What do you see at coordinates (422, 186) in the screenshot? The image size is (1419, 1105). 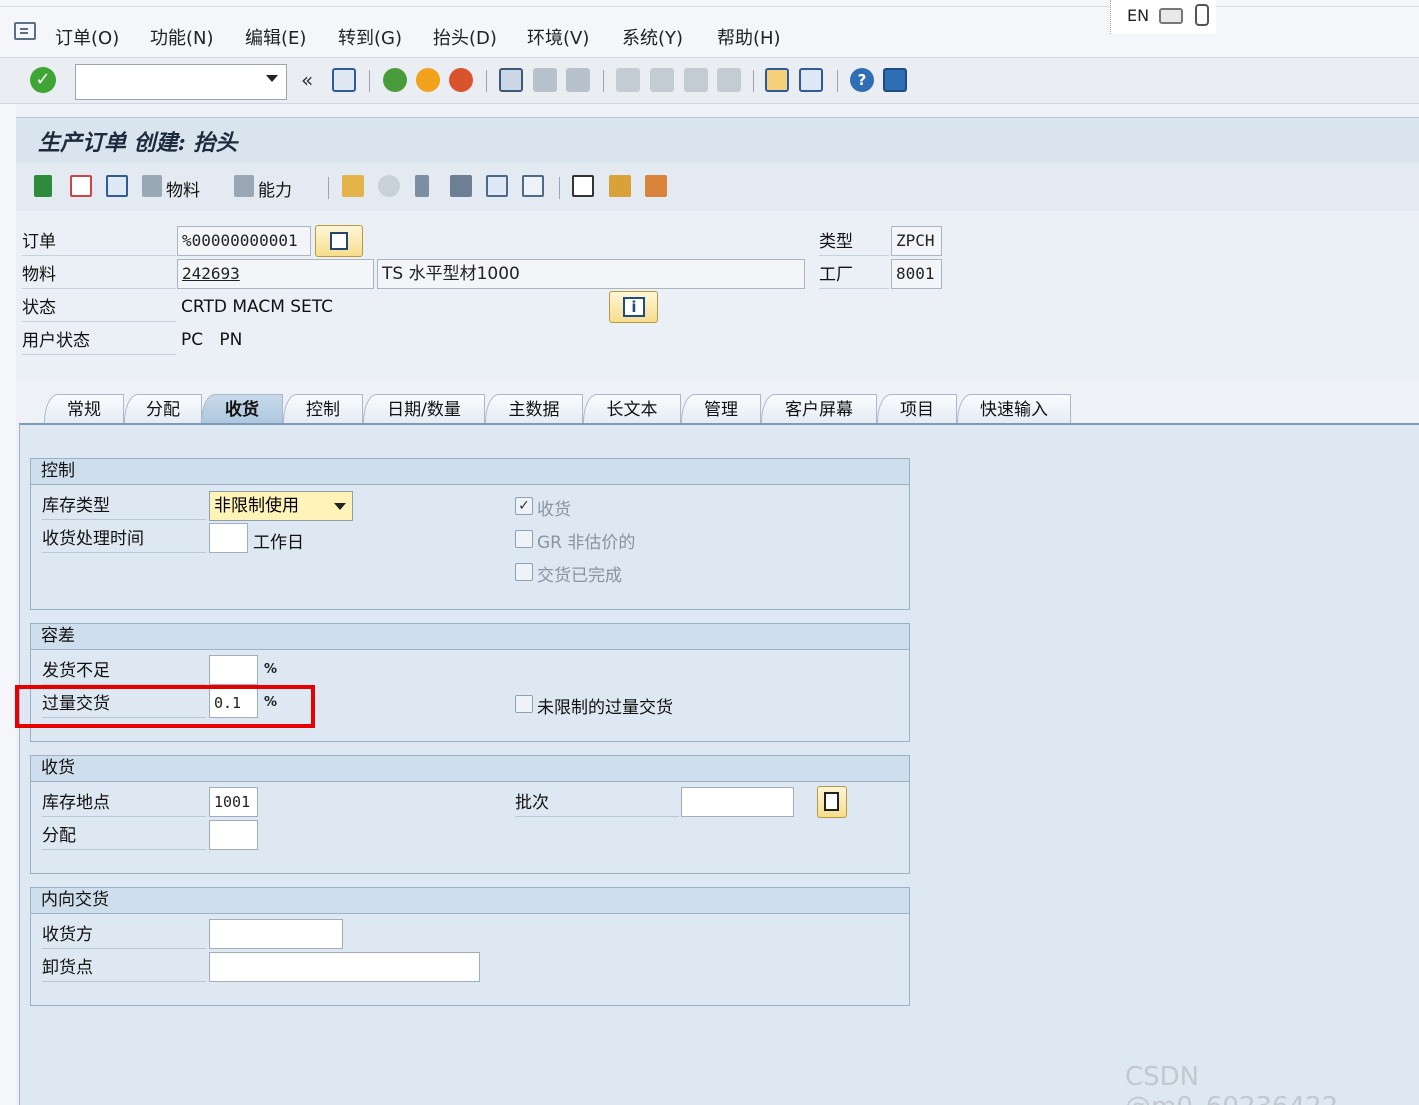 I see `sequence-icon` at bounding box center [422, 186].